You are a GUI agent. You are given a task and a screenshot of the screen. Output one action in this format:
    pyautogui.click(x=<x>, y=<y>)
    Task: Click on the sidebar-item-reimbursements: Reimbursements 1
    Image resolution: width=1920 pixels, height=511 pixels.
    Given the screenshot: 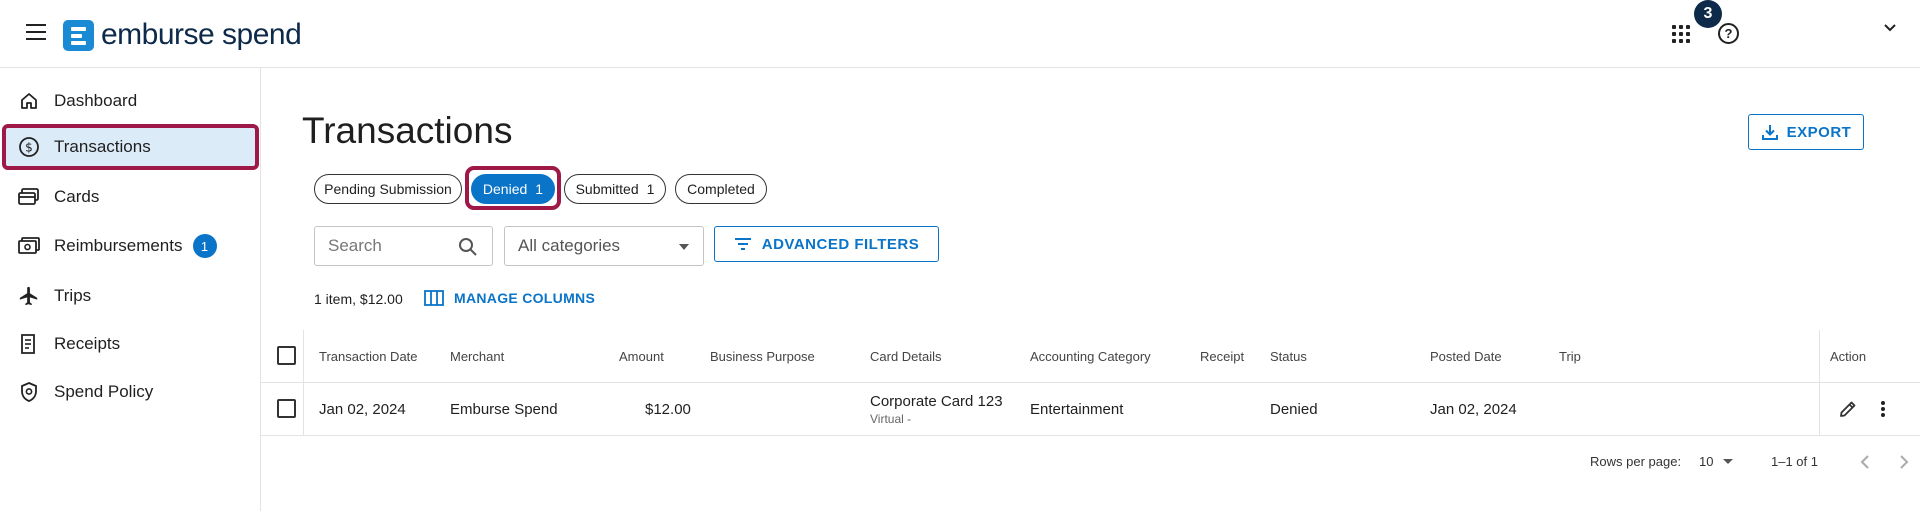 What is the action you would take?
    pyautogui.click(x=130, y=246)
    